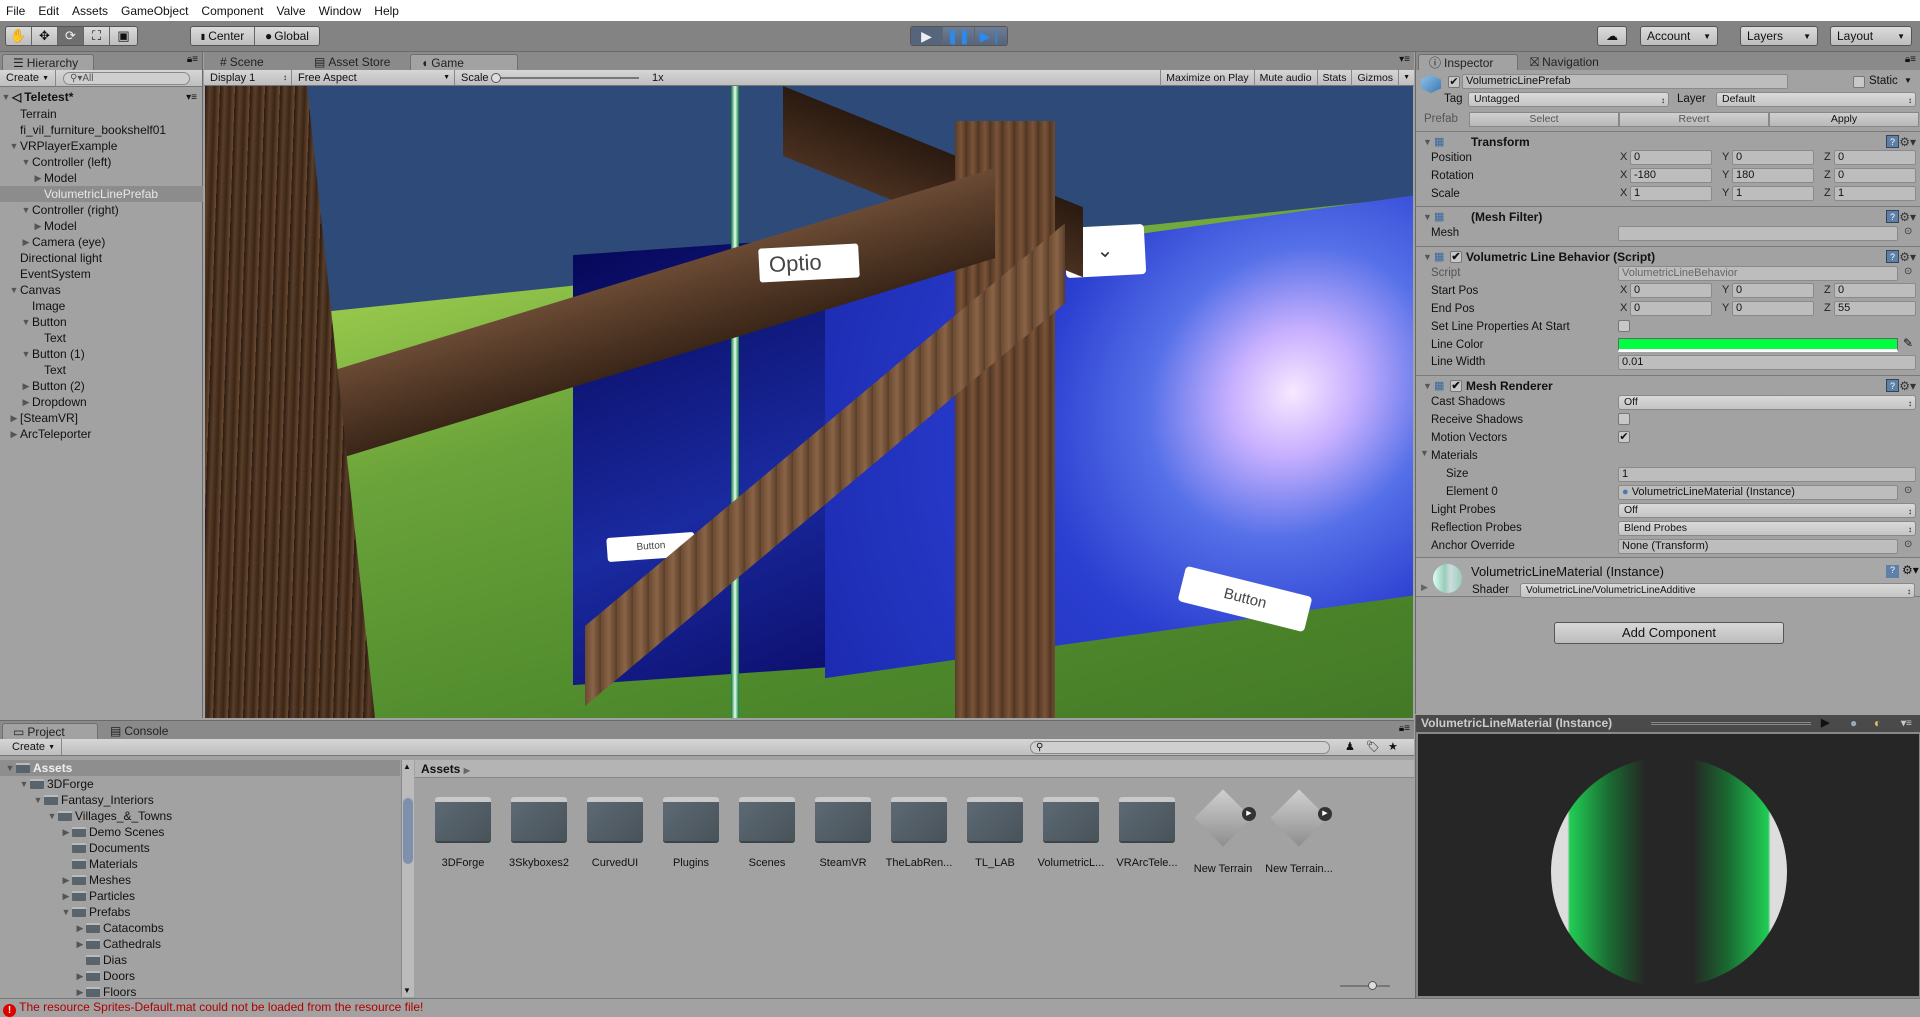 This screenshot has height=1017, width=1920. Describe the element at coordinates (1223, 832) in the screenshot. I see `asset-item: ▶ New Terrain` at that location.